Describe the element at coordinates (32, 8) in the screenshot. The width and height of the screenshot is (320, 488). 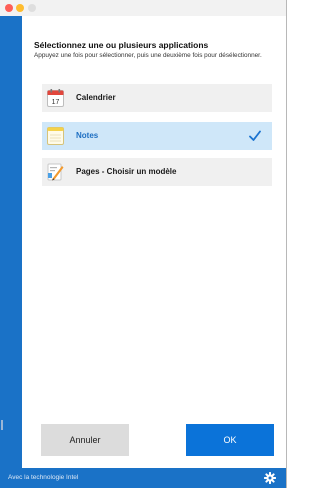
I see `zoom-window-button` at that location.